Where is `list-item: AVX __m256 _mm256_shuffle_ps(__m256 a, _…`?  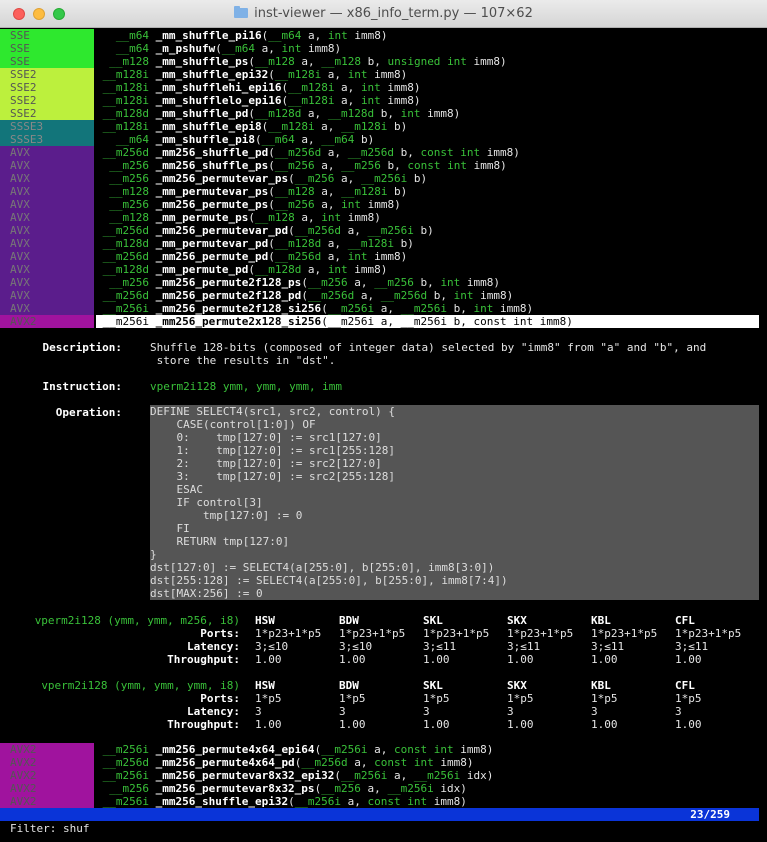 list-item: AVX __m256 _mm256_shuffle_ps(__m256 a, _… is located at coordinates (379, 165).